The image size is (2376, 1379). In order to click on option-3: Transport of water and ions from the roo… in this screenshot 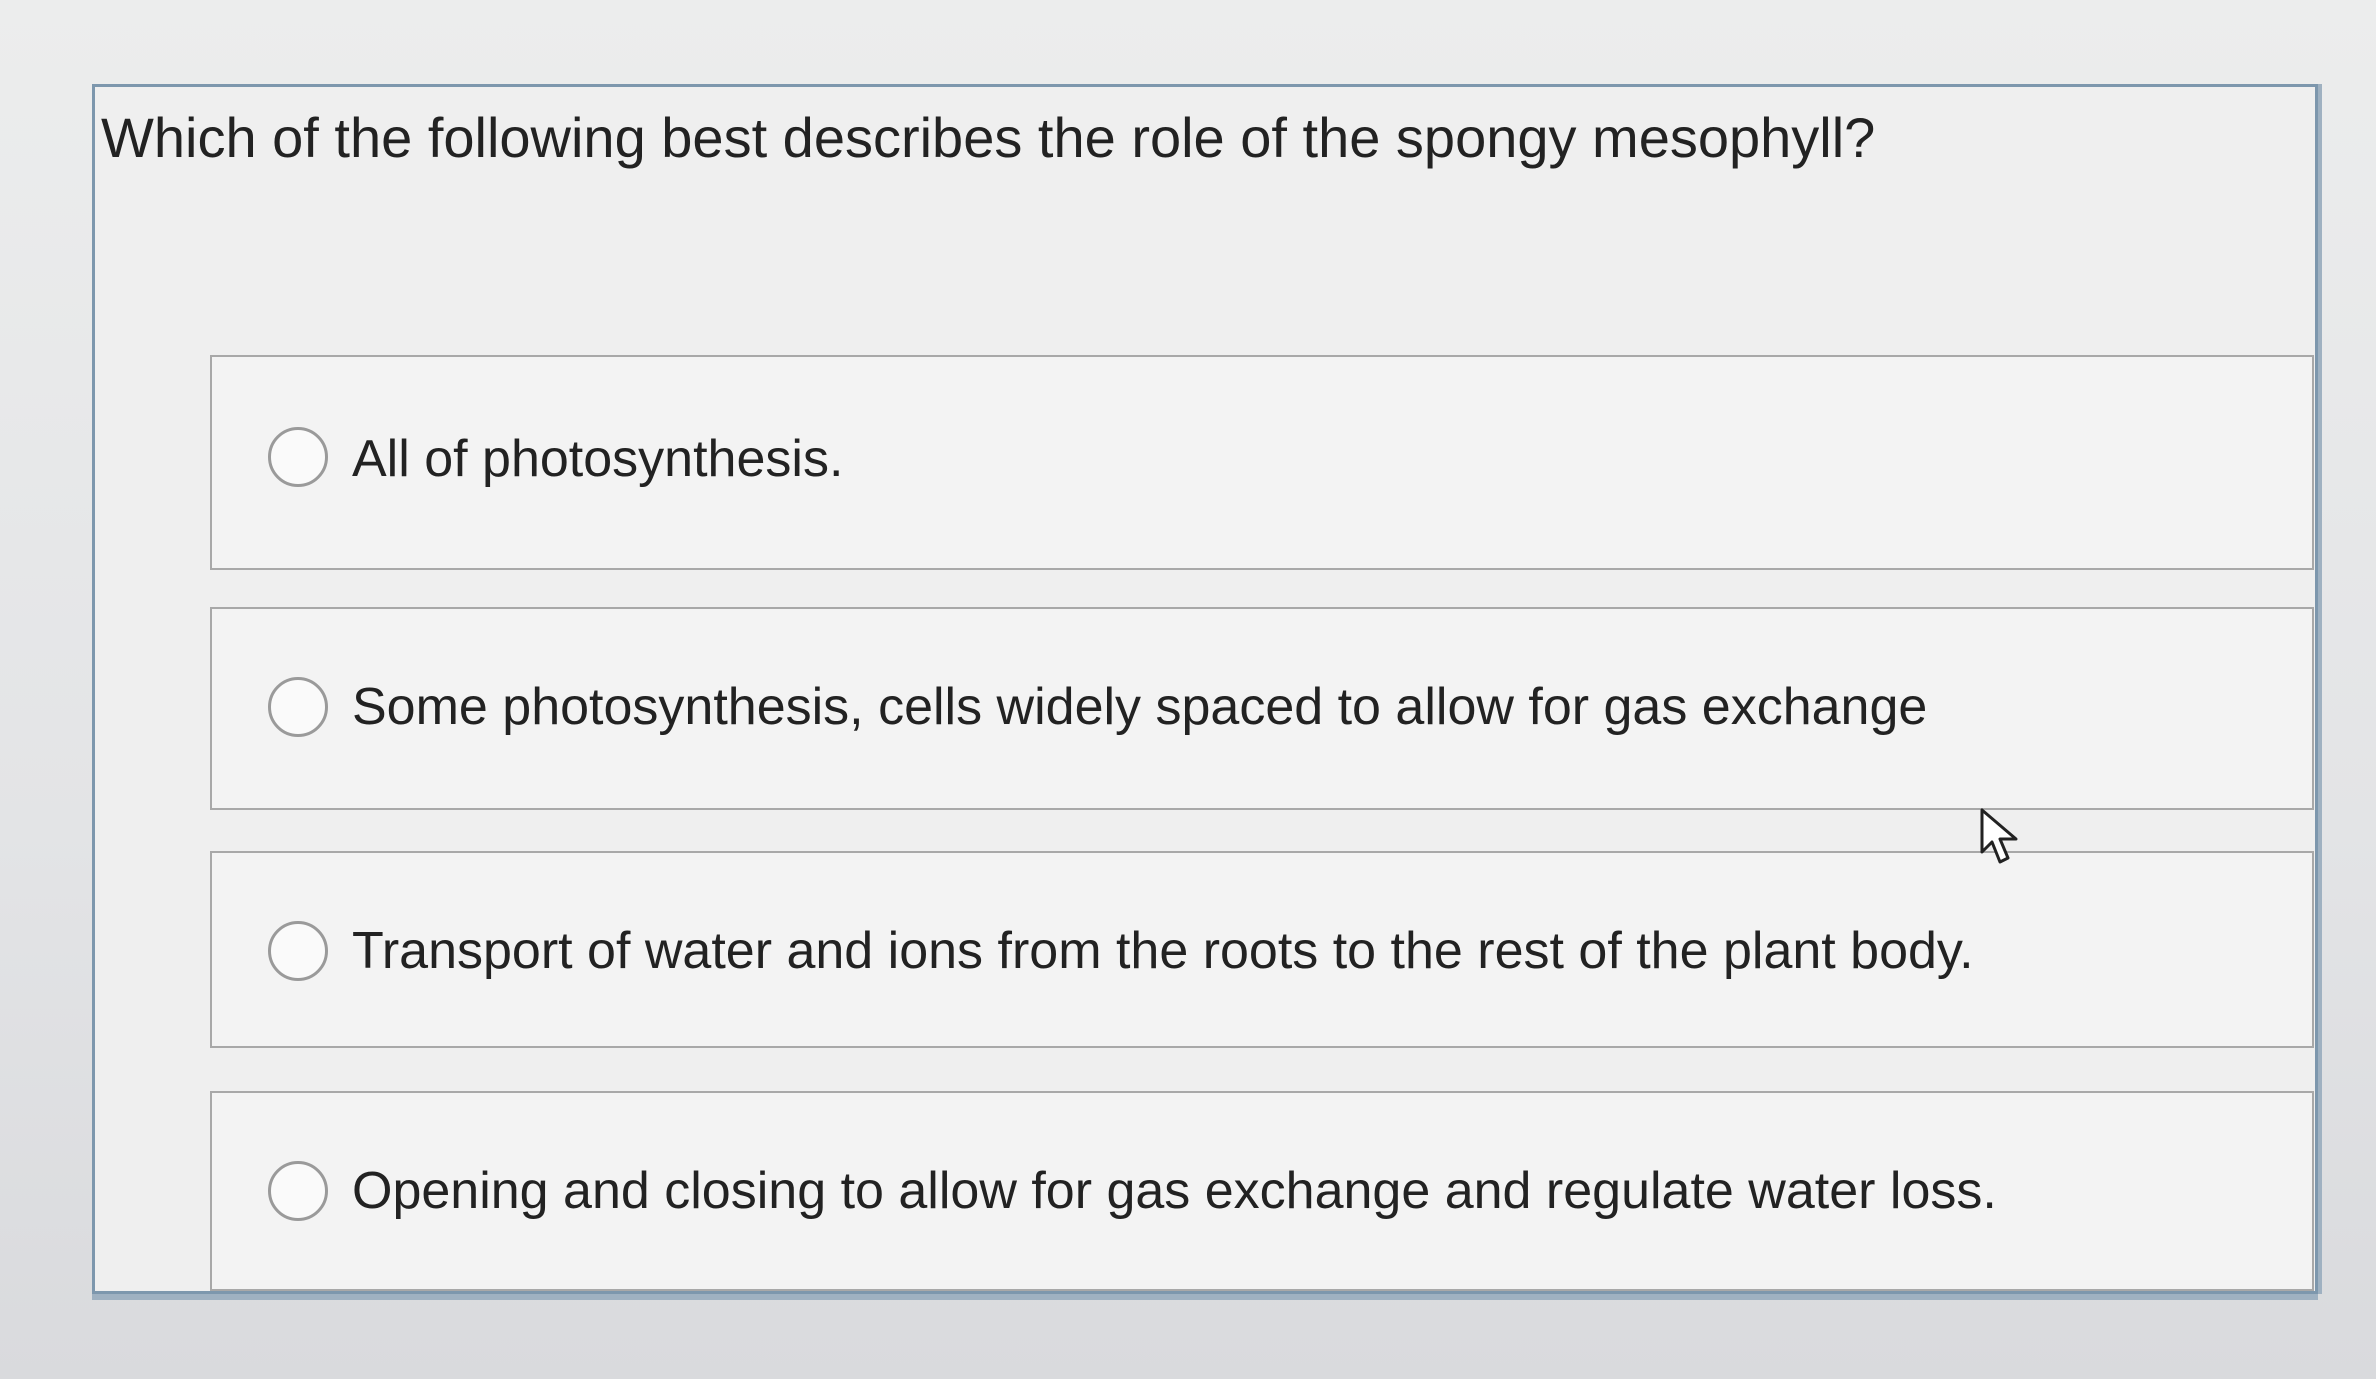, I will do `click(1262, 949)`.